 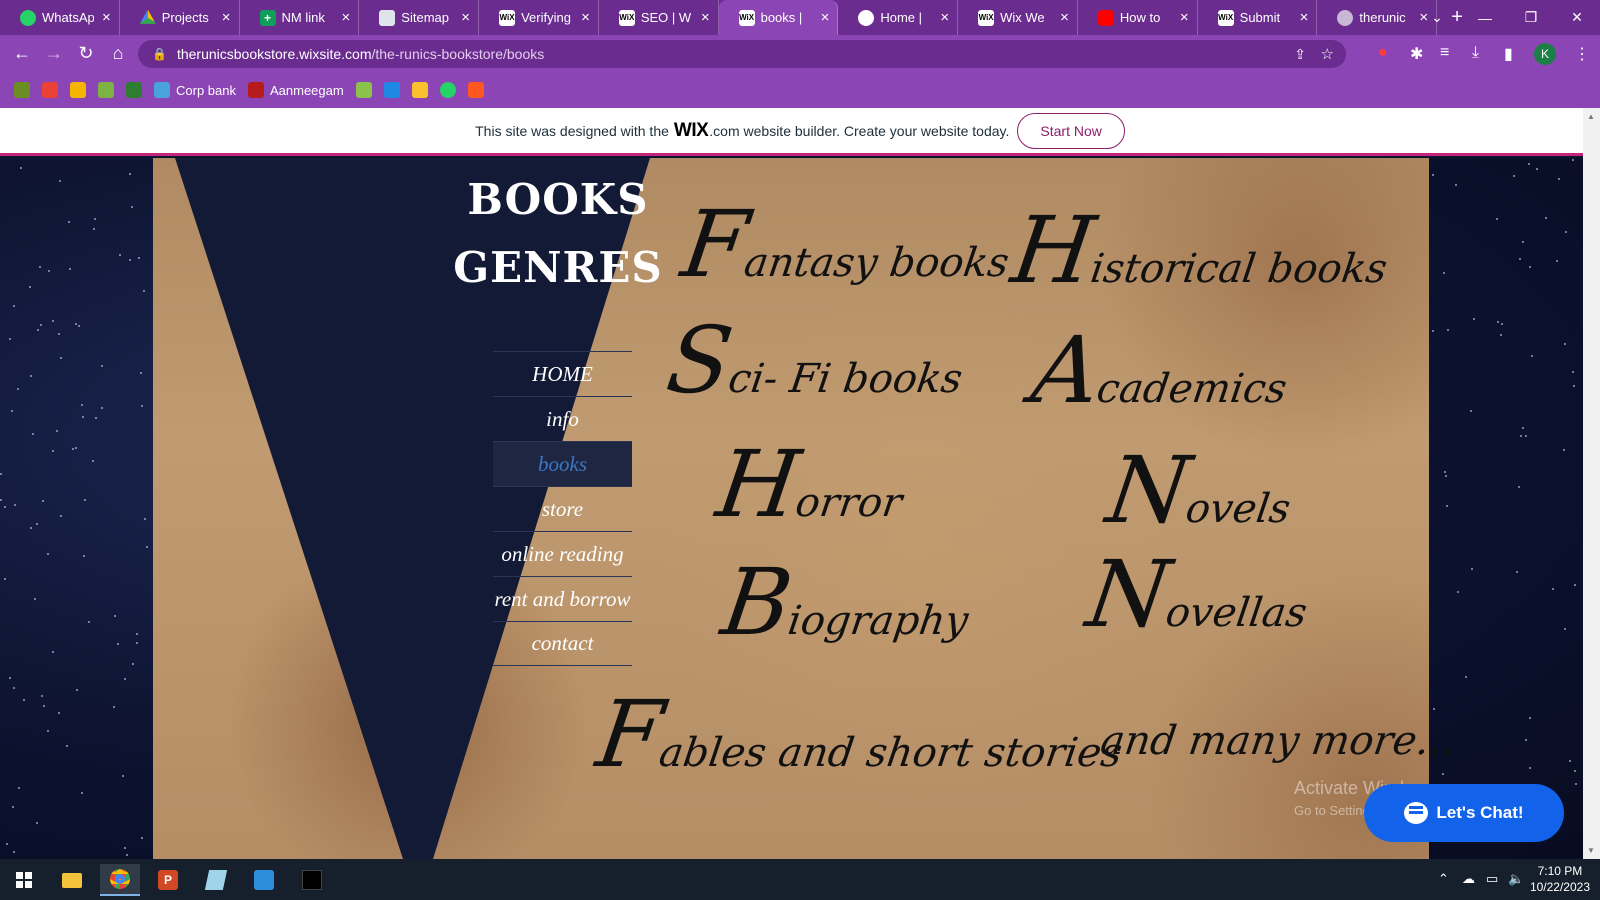 I want to click on powerpoint-icon: P, so click(x=168, y=880).